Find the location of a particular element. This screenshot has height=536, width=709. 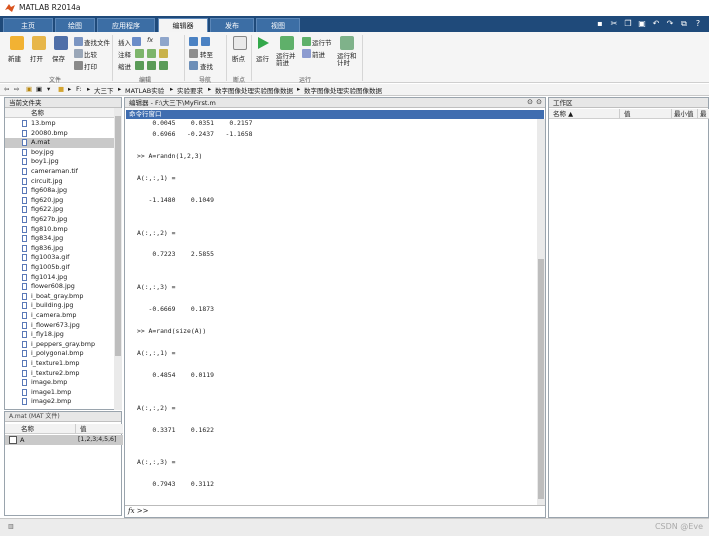

list-item: fig1003a.gif is located at coordinates (60, 258).